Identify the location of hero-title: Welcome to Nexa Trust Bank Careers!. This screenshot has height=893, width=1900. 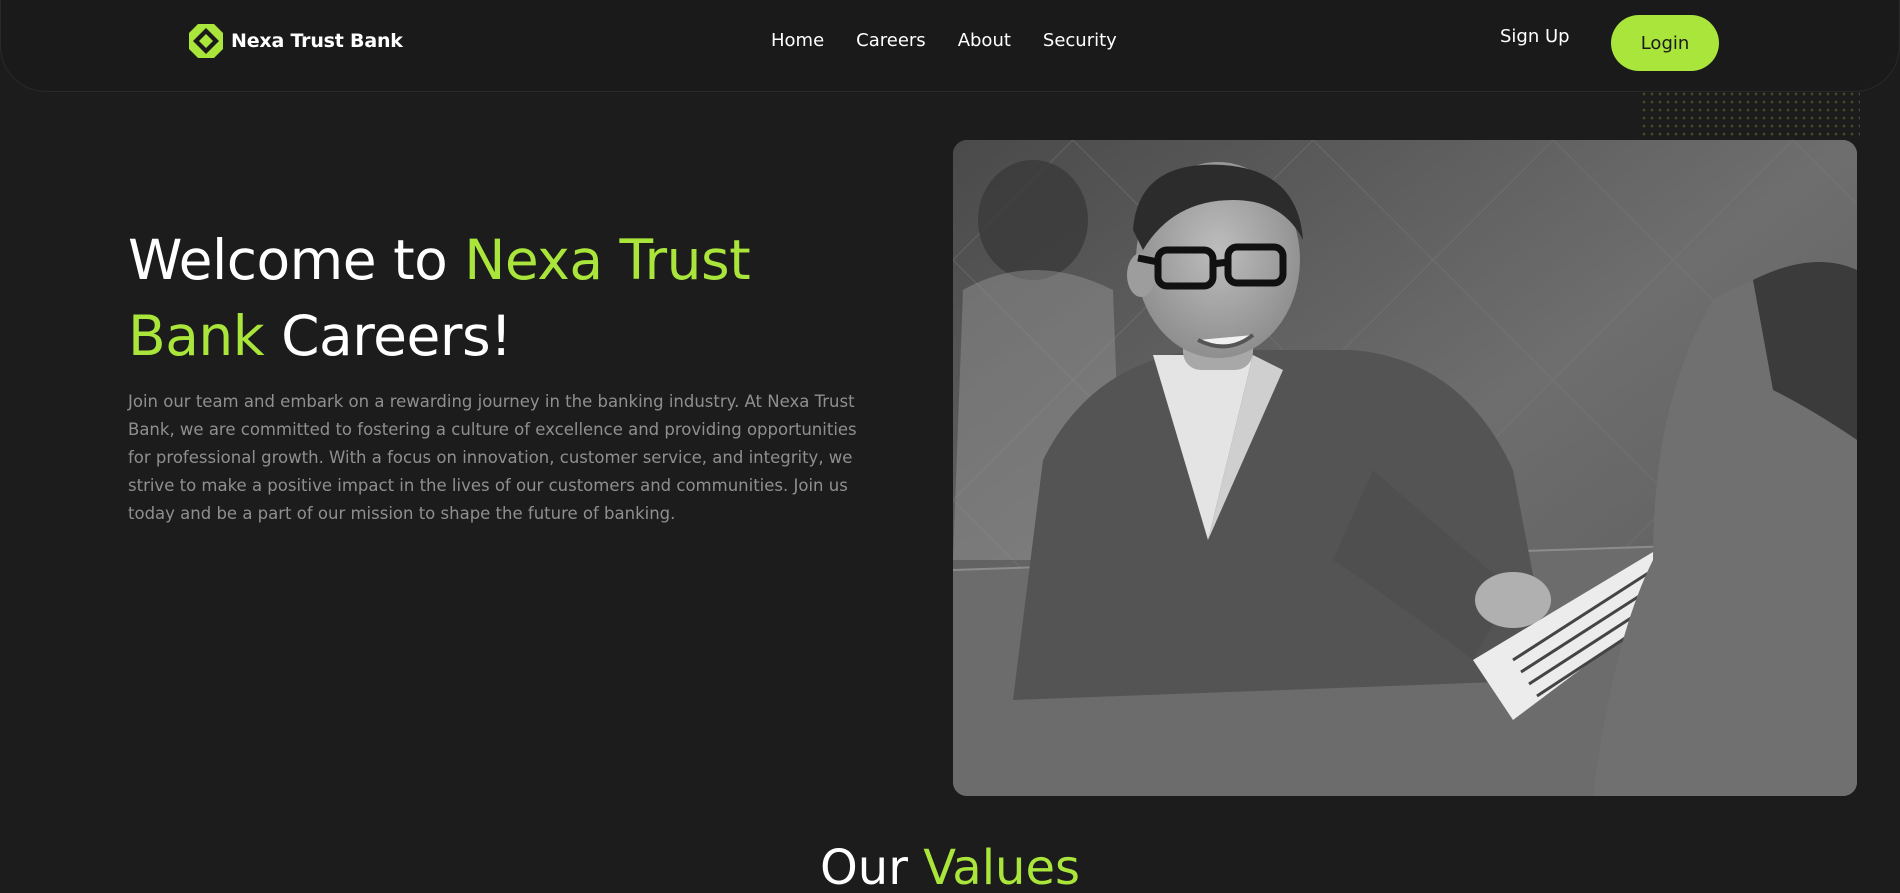
(448, 298).